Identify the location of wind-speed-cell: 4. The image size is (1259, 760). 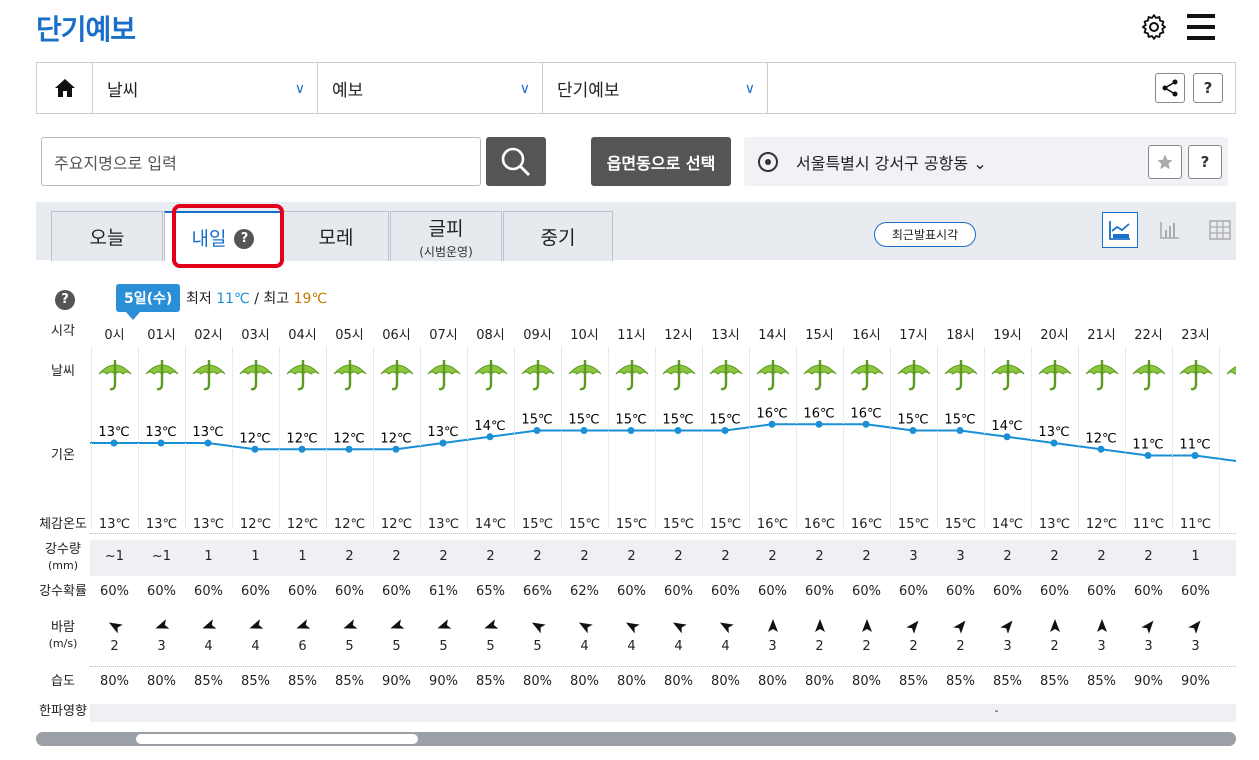
(678, 646).